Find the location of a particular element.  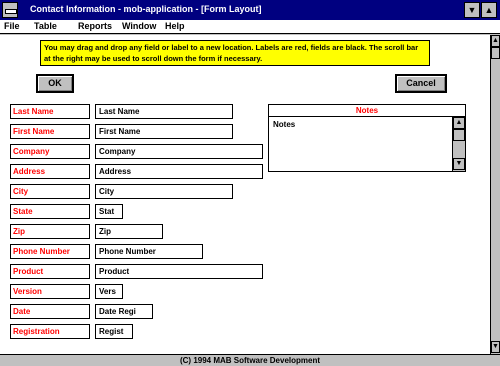

field-city: City is located at coordinates (164, 191).